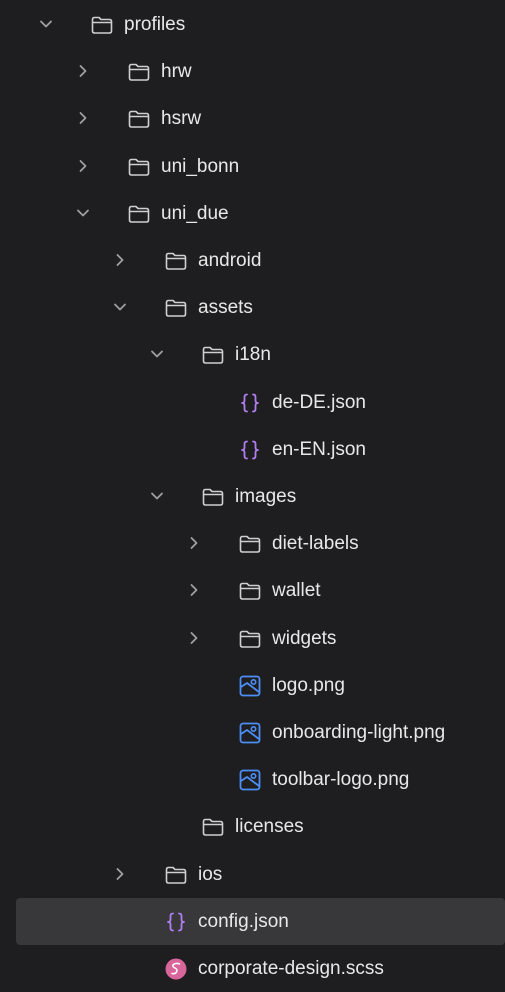 This screenshot has width=505, height=992. Describe the element at coordinates (200, 166) in the screenshot. I see `tree-item-label: uni_bonn` at that location.